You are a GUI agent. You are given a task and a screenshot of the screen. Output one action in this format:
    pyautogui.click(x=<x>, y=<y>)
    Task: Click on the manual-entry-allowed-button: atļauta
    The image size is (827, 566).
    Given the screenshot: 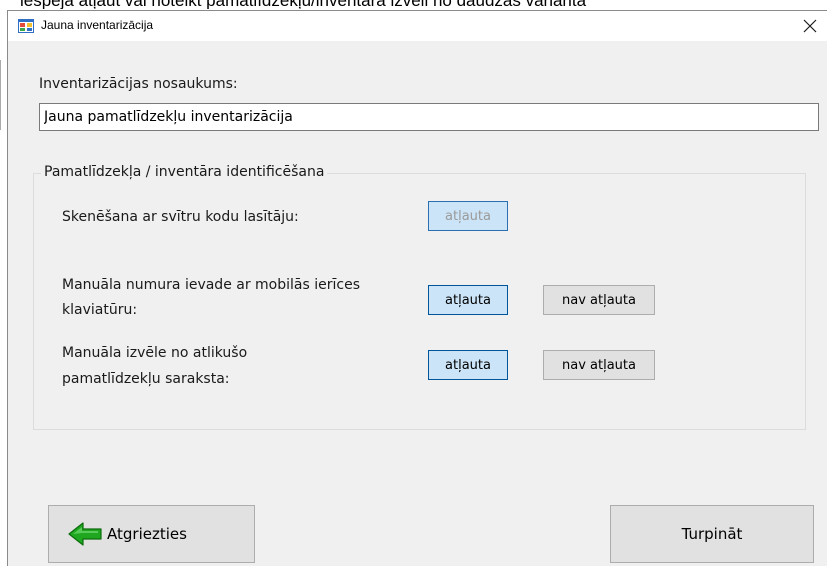 What is the action you would take?
    pyautogui.click(x=468, y=300)
    